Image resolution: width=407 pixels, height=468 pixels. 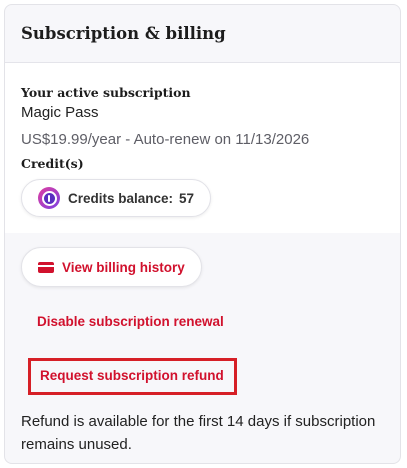 What do you see at coordinates (215, 139) in the screenshot?
I see `auto-renew-text: - Auto-renew on 11/13/2026` at bounding box center [215, 139].